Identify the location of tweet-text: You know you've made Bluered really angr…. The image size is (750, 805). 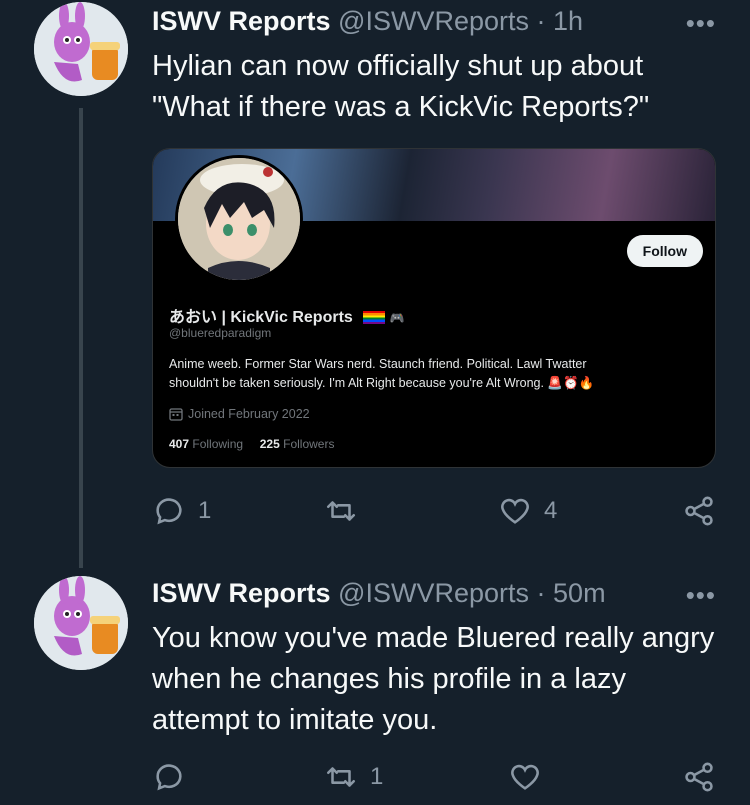
(433, 679).